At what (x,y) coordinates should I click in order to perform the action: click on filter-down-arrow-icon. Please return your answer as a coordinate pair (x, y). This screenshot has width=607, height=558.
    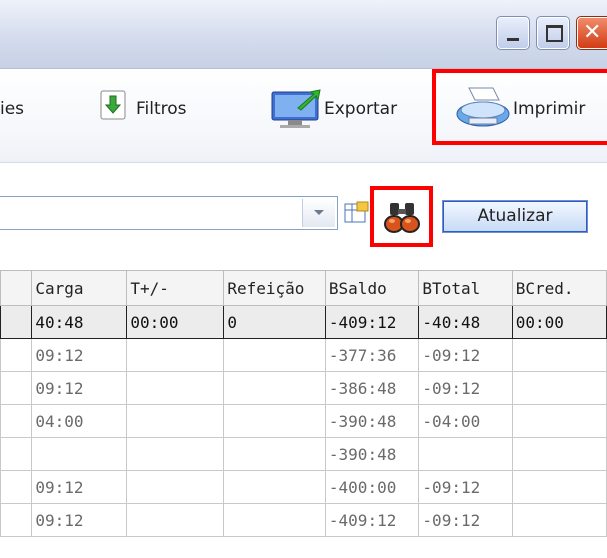
    Looking at the image, I should click on (113, 105).